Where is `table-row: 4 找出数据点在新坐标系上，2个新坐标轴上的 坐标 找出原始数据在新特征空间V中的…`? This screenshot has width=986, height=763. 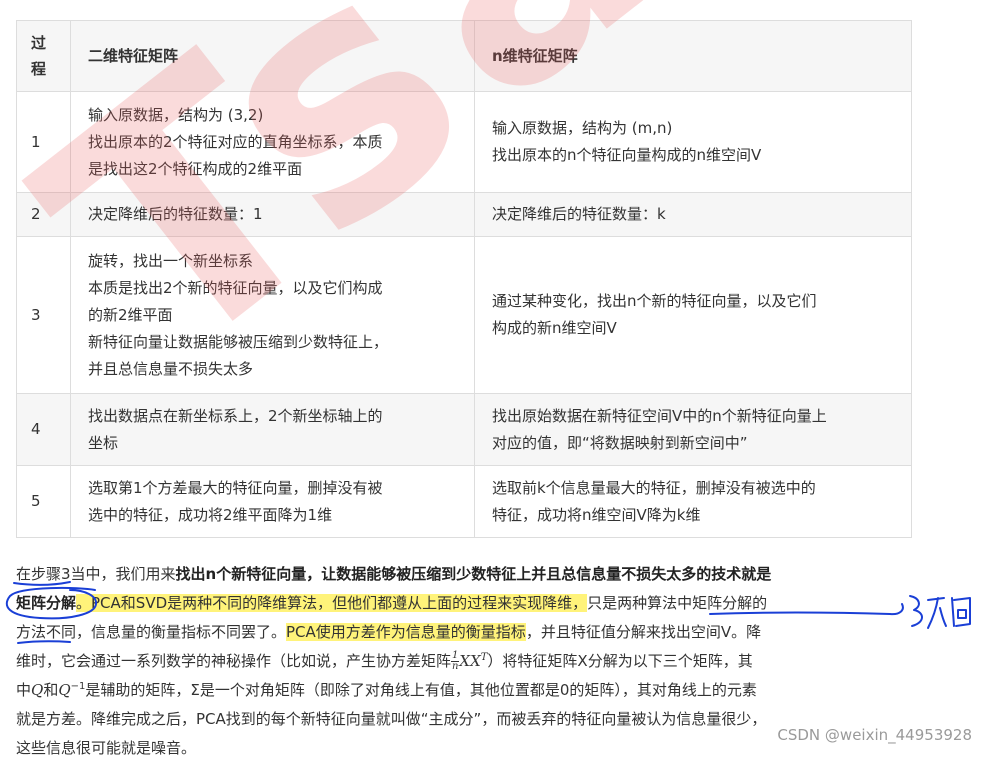 table-row: 4 找出数据点在新坐标系上，2个新坐标轴上的 坐标 找出原始数据在新特征空间V中的… is located at coordinates (464, 429).